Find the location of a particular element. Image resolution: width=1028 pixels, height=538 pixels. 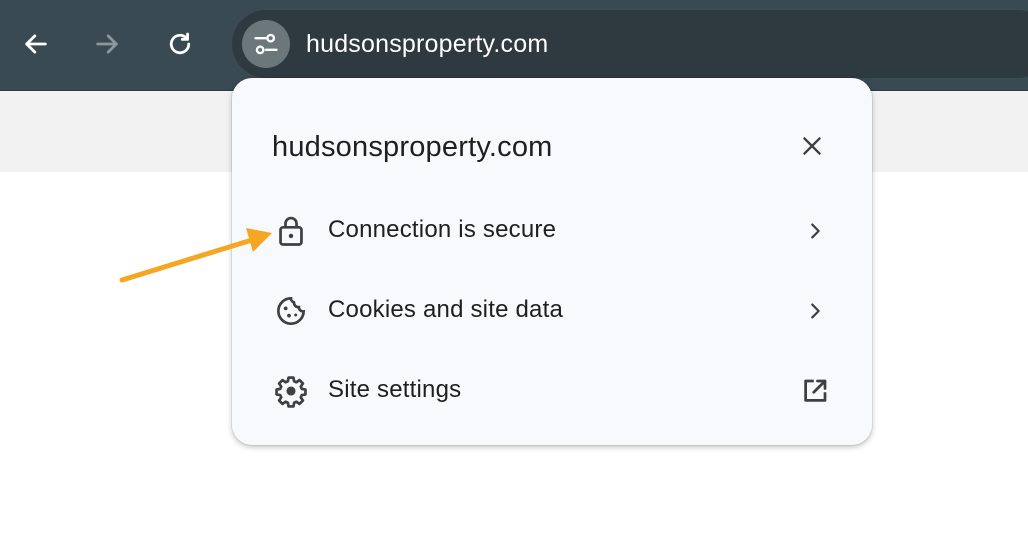

back-button is located at coordinates (36, 44).